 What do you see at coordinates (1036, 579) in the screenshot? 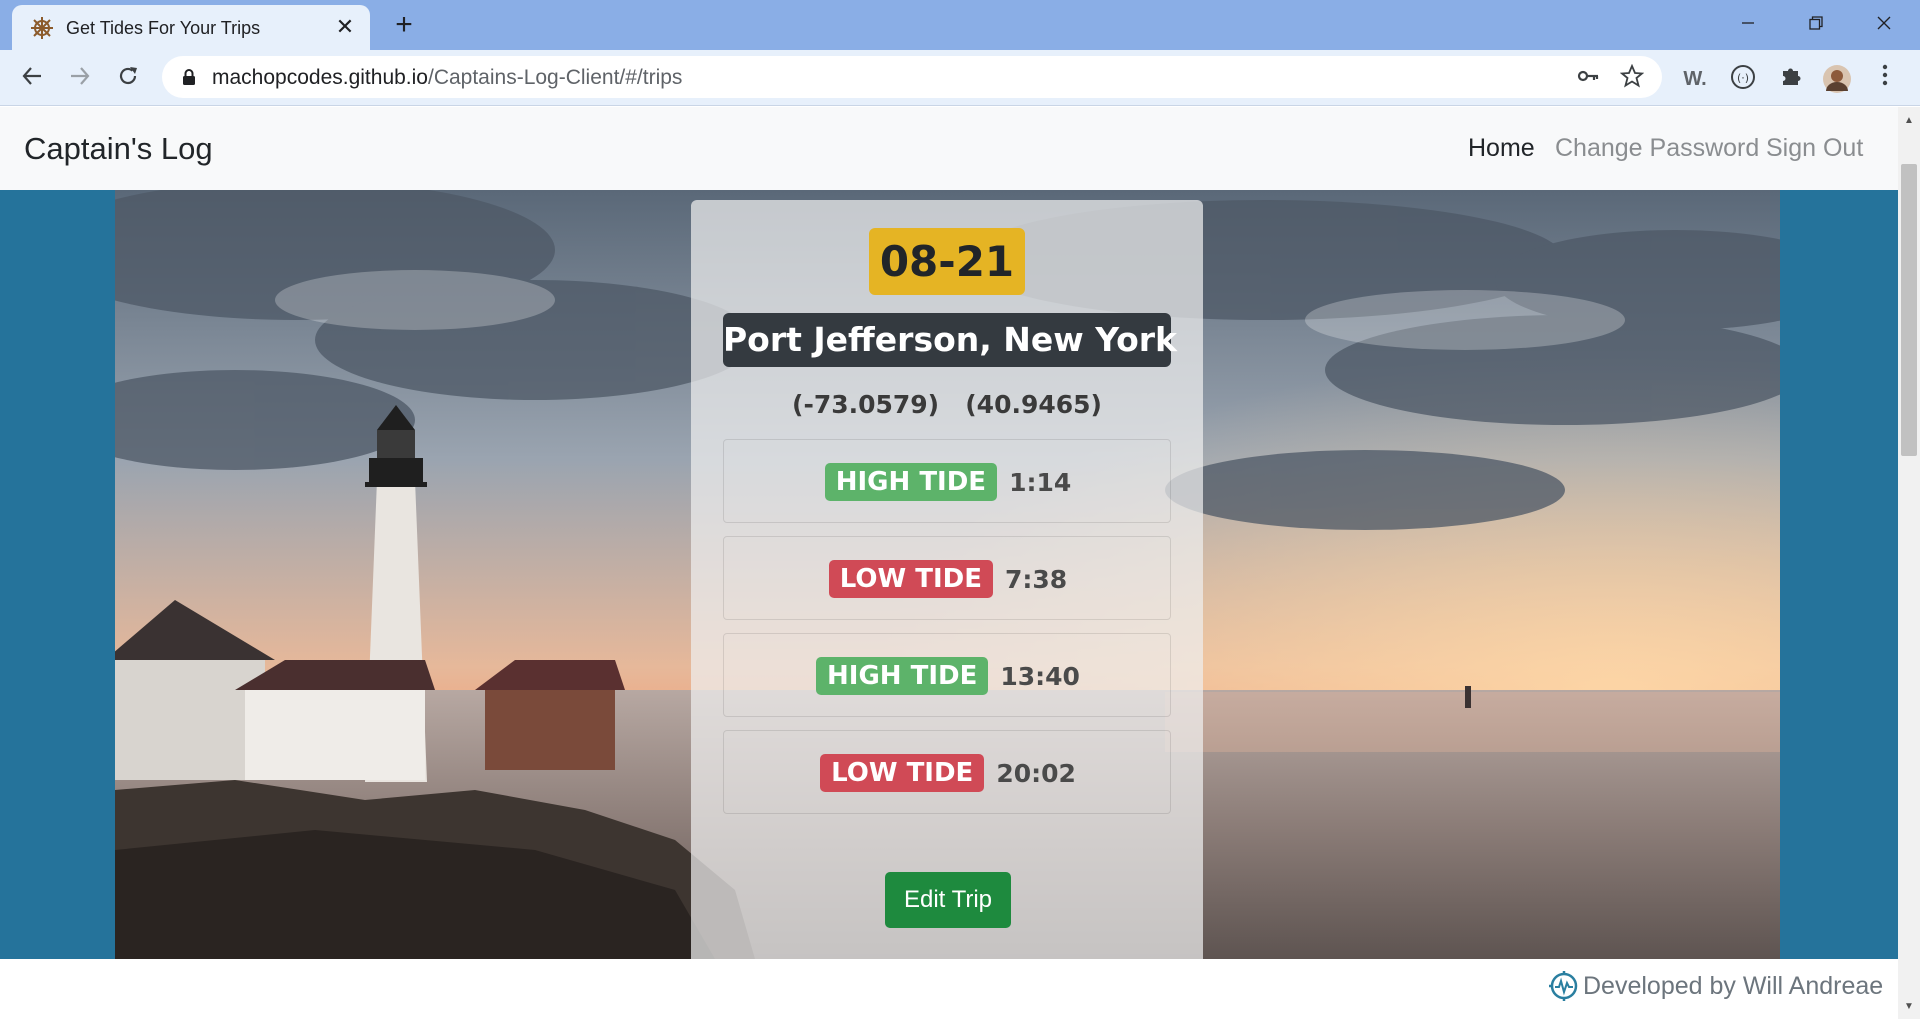
I see `tide-time: 7:38` at bounding box center [1036, 579].